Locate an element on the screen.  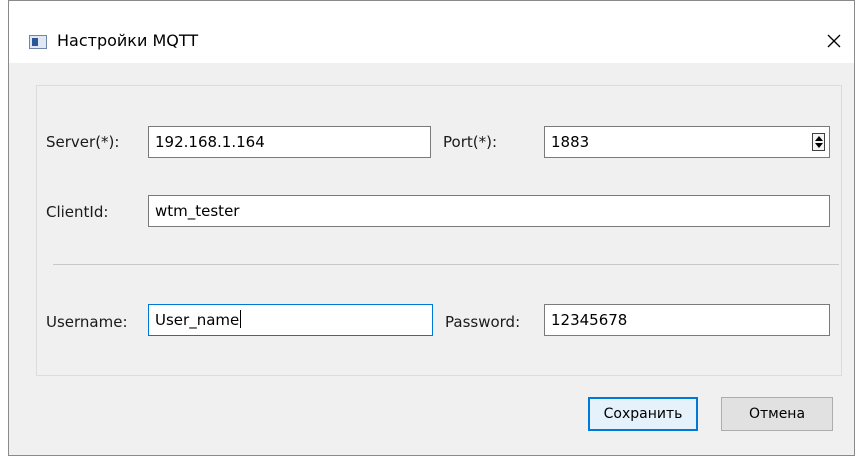
clientid-input: wtm_tester is located at coordinates (489, 211).